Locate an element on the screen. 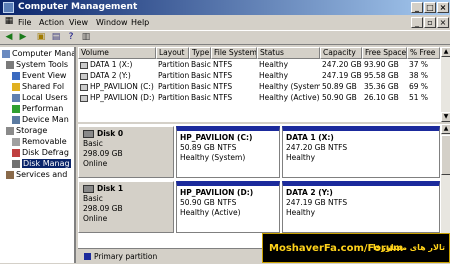 Image resolution: width=450 pixels, height=264 pixels. tree-item-shared-folders: Shared Fol is located at coordinates (38, 87).